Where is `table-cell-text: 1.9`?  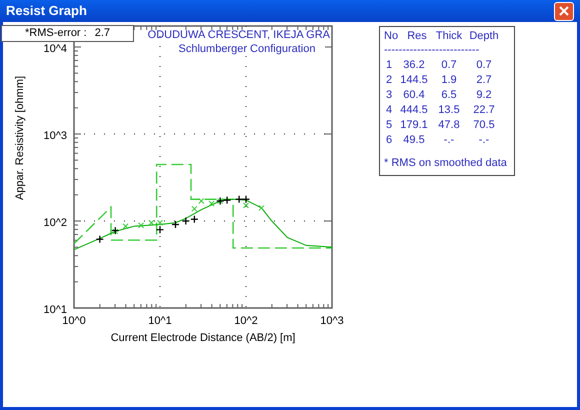 table-cell-text: 1.9 is located at coordinates (449, 80).